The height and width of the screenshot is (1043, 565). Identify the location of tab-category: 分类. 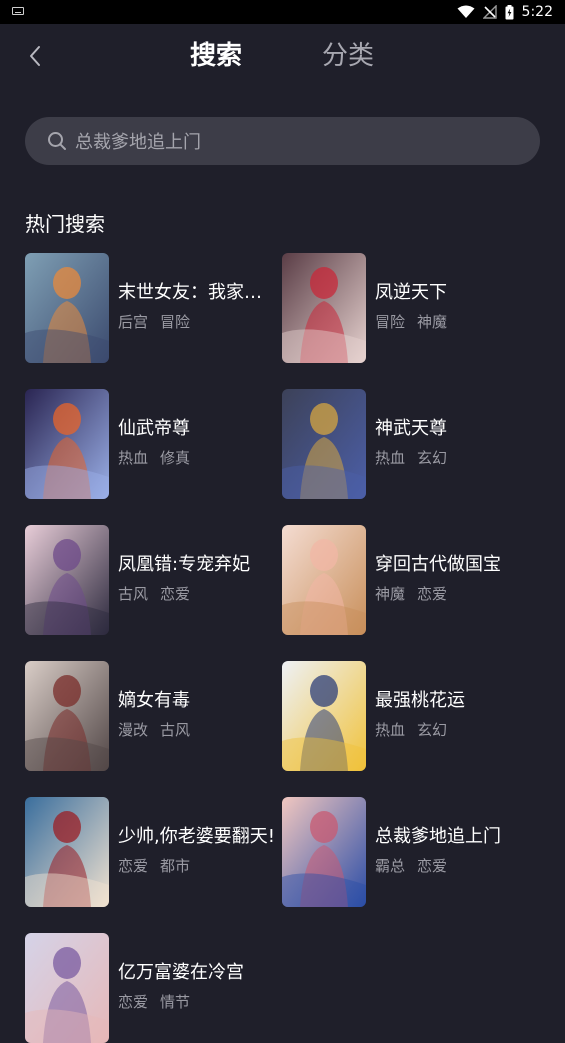
(348, 56).